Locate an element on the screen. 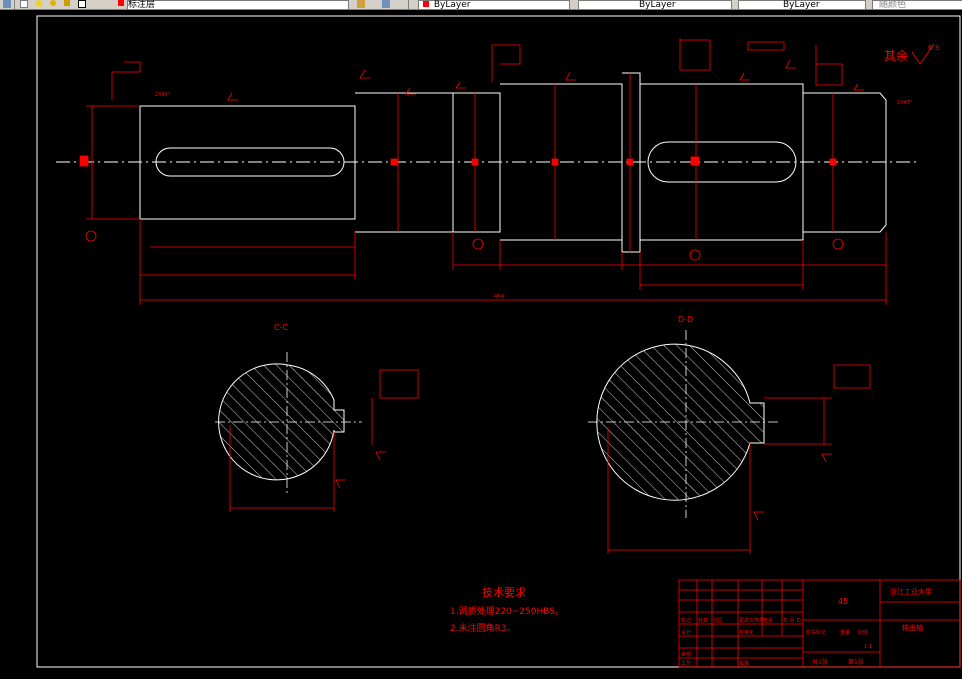 Image resolution: width=962 pixels, height=679 pixels. lineweight-combo: ByLayer is located at coordinates (802, 5).